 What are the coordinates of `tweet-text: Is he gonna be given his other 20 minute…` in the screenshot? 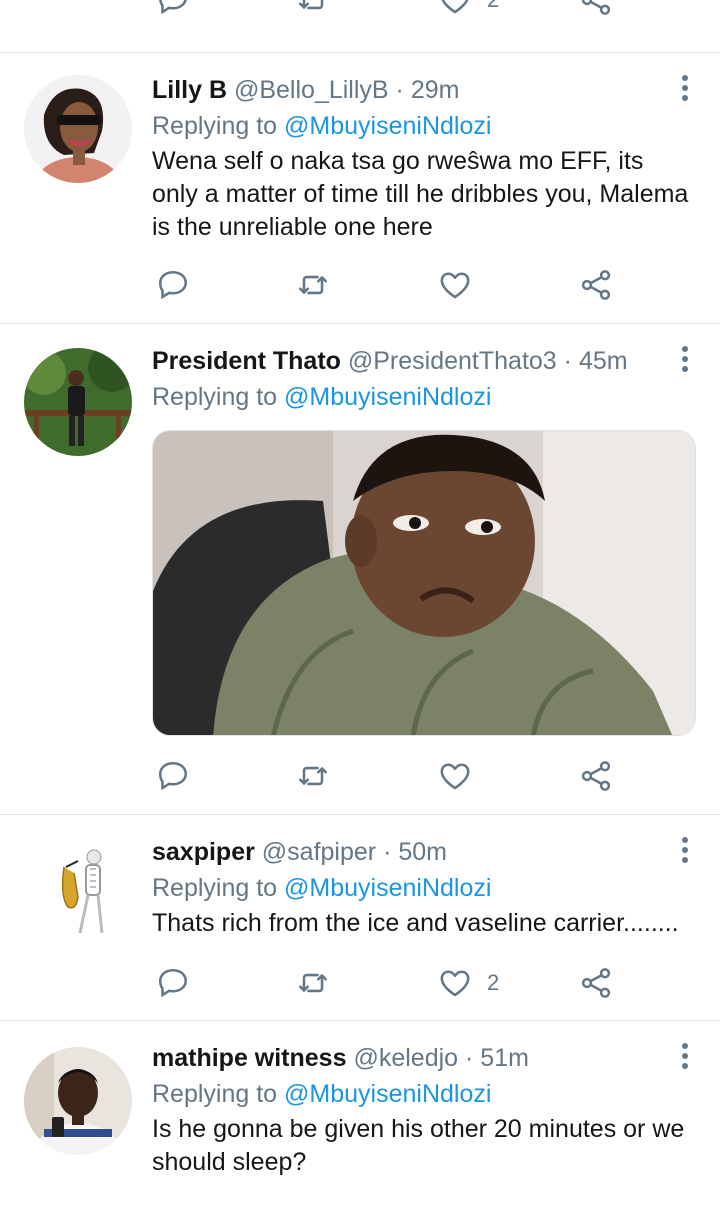 It's located at (418, 1145).